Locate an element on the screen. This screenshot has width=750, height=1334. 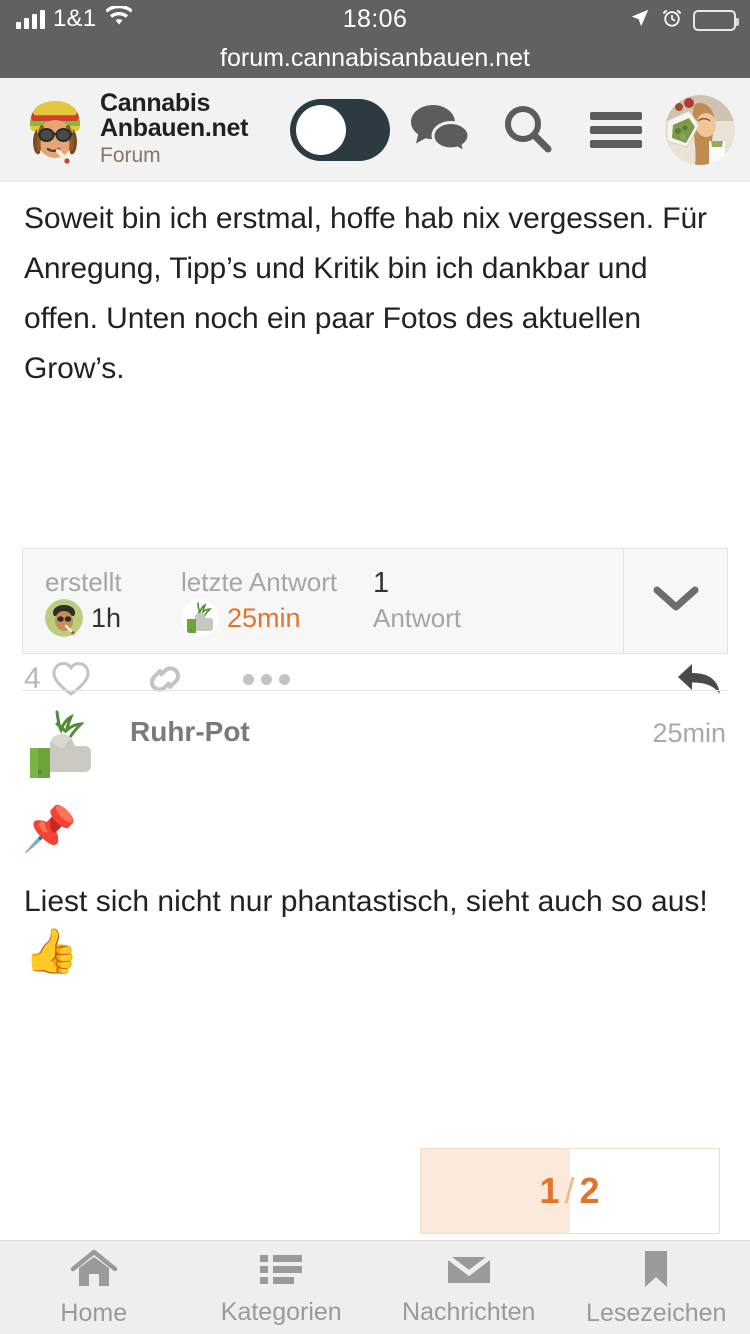
hamburger-menu-icon is located at coordinates (616, 130).